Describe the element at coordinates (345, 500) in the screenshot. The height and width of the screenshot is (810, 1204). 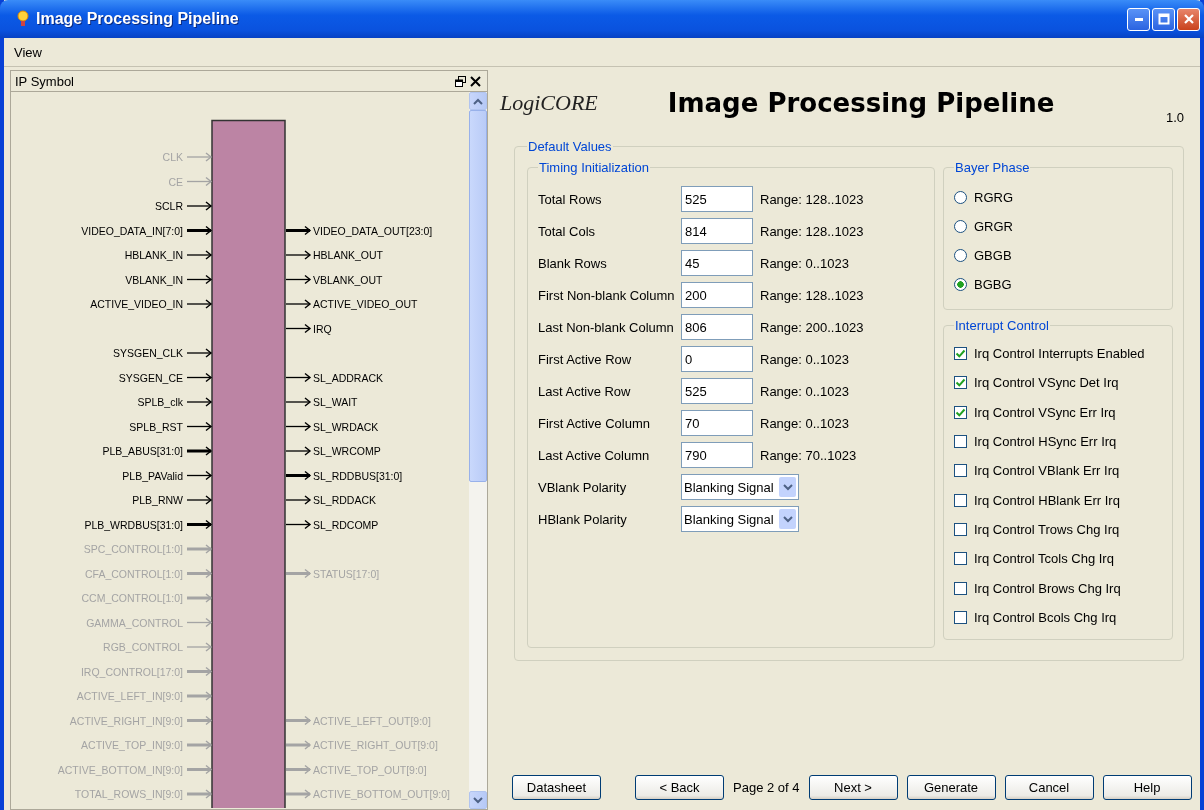
I see `pin-label: SL_RDDACK` at that location.